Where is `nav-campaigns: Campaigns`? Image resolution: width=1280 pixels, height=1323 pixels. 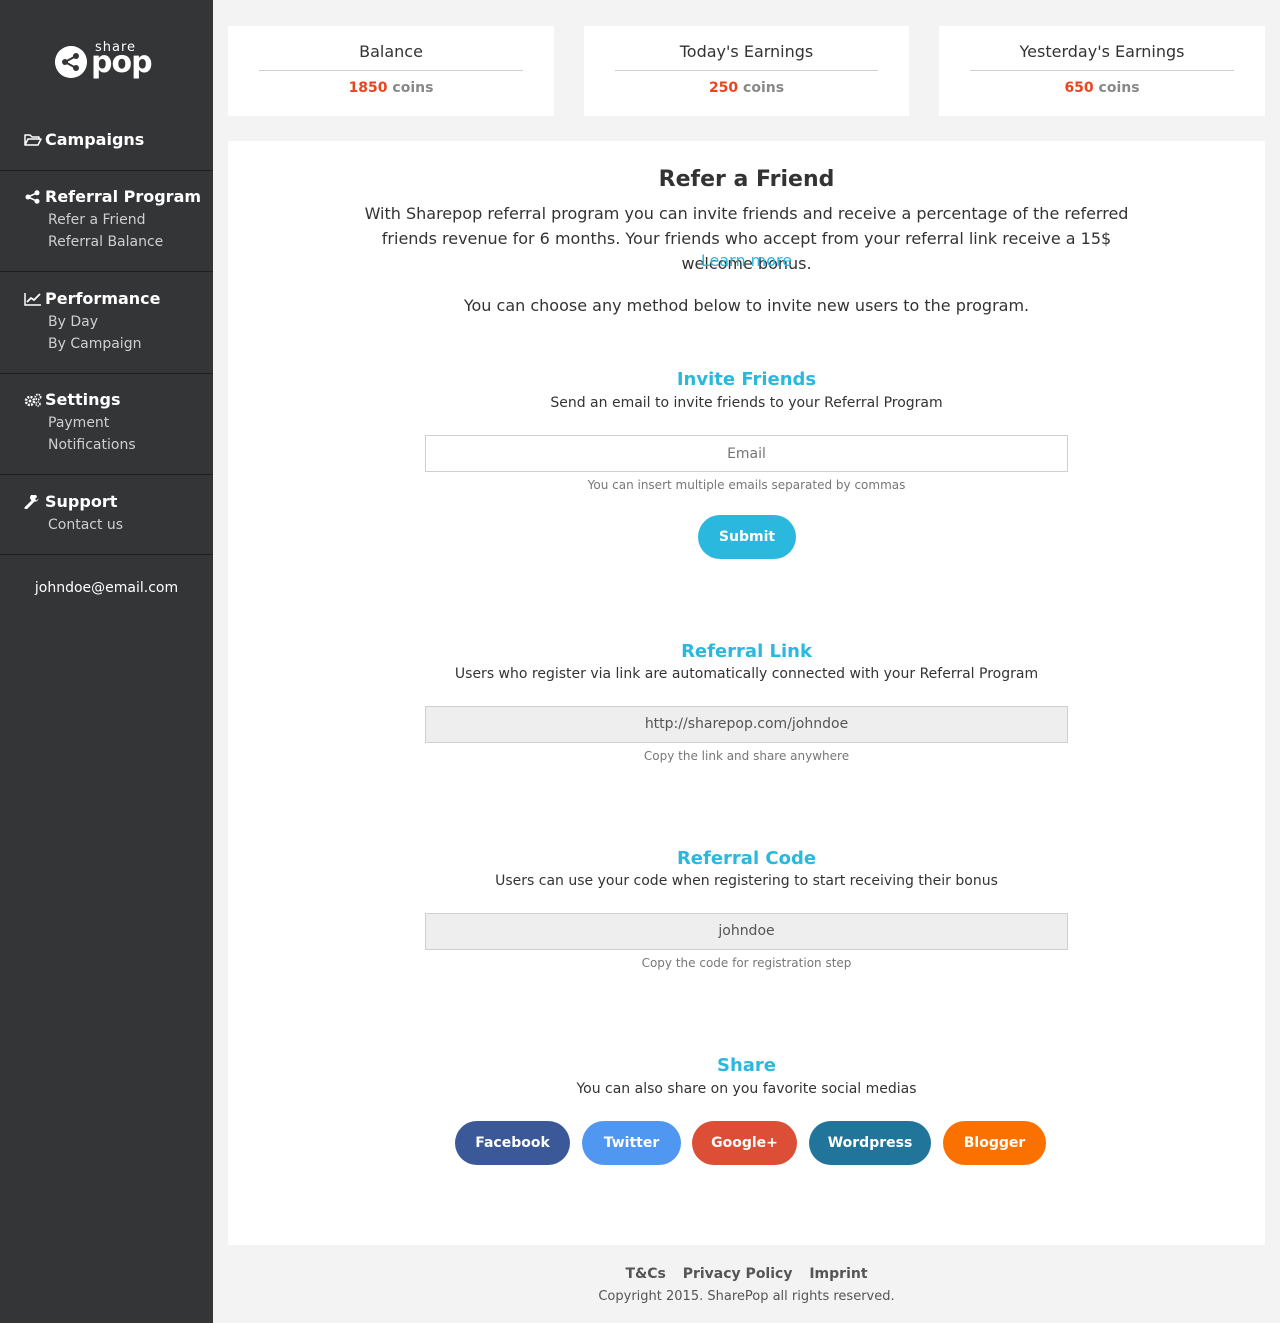 nav-campaigns: Campaigns is located at coordinates (84, 139).